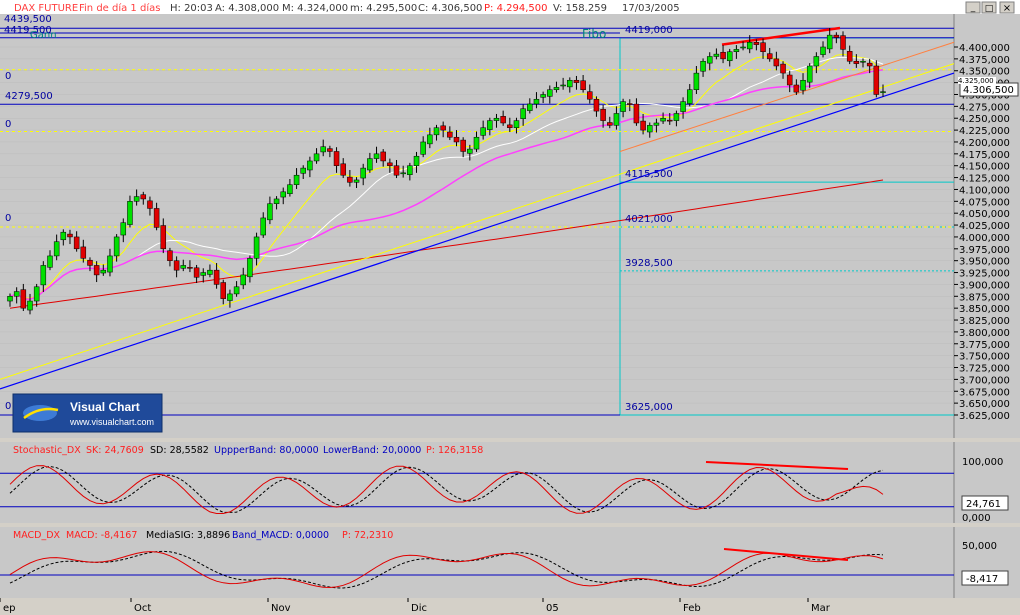 The height and width of the screenshot is (615, 1020). What do you see at coordinates (515, 8) in the screenshot?
I see `previous-value: P: 4.294,500` at bounding box center [515, 8].